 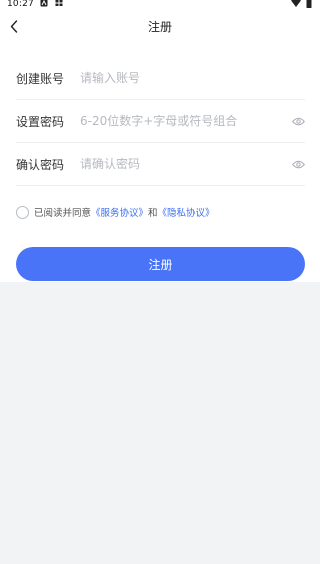 What do you see at coordinates (22, 212) in the screenshot?
I see `agreement-checkbox` at bounding box center [22, 212].